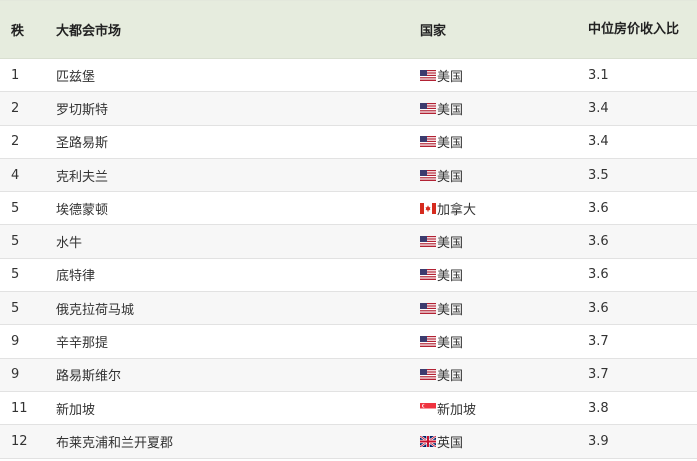 The height and width of the screenshot is (461, 697). I want to click on canada-flag-icon, so click(428, 208).